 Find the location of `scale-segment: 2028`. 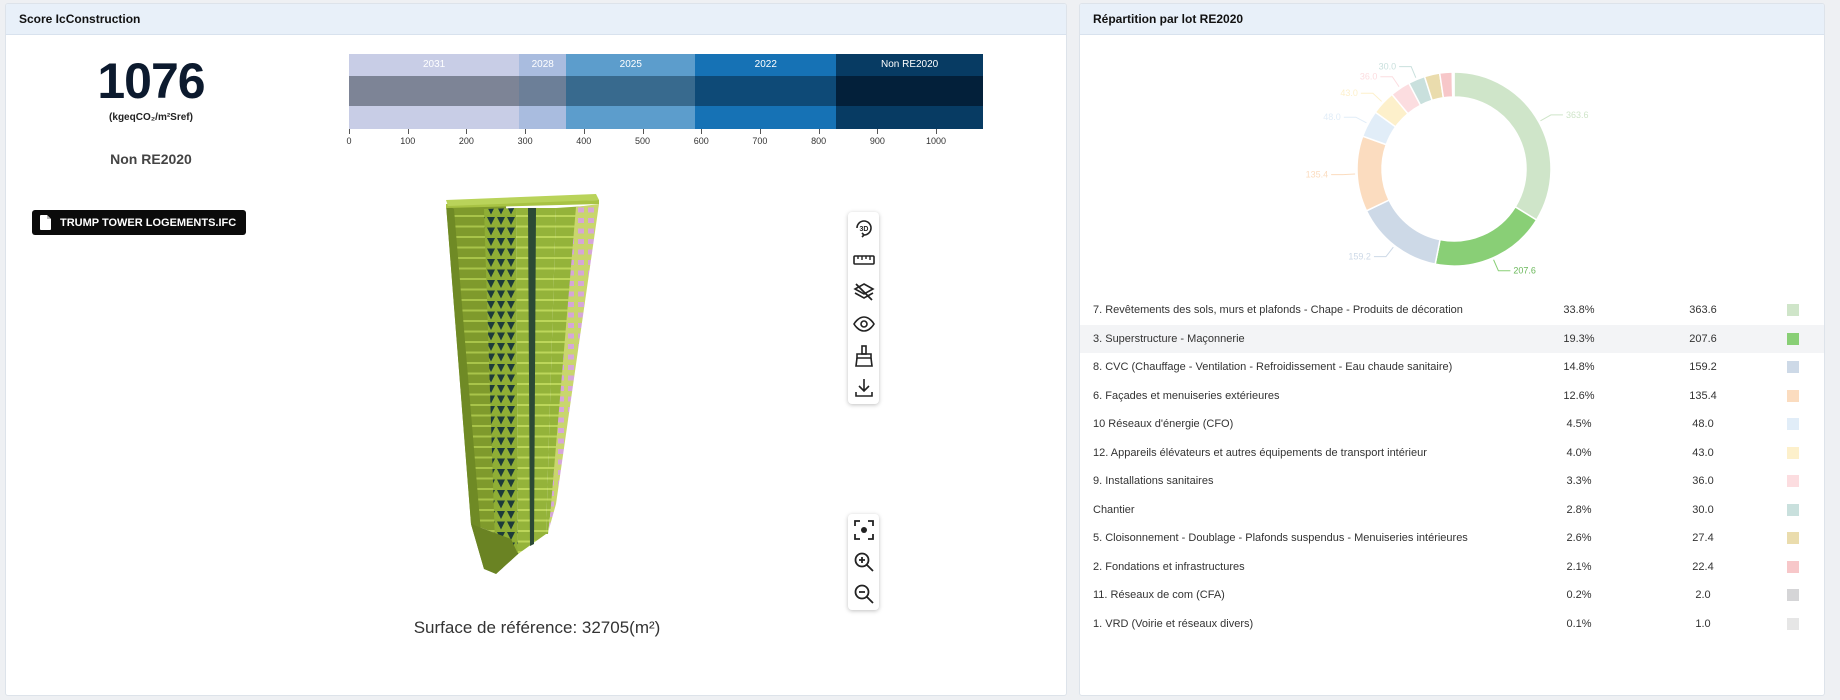

scale-segment: 2028 is located at coordinates (543, 91).